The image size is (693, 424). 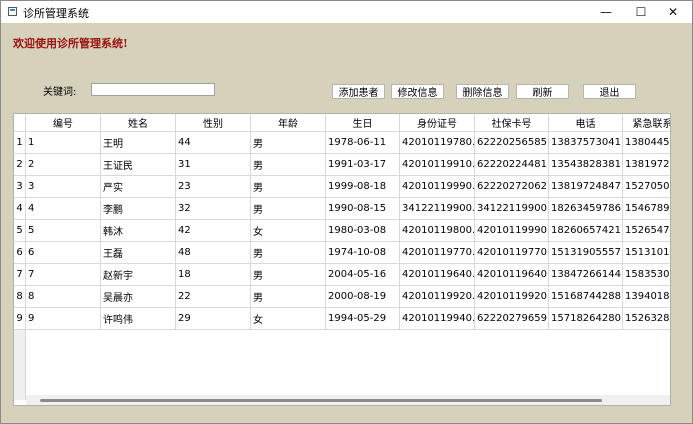 What do you see at coordinates (138, 319) in the screenshot?
I see `table-cell: 许鸣伟` at bounding box center [138, 319].